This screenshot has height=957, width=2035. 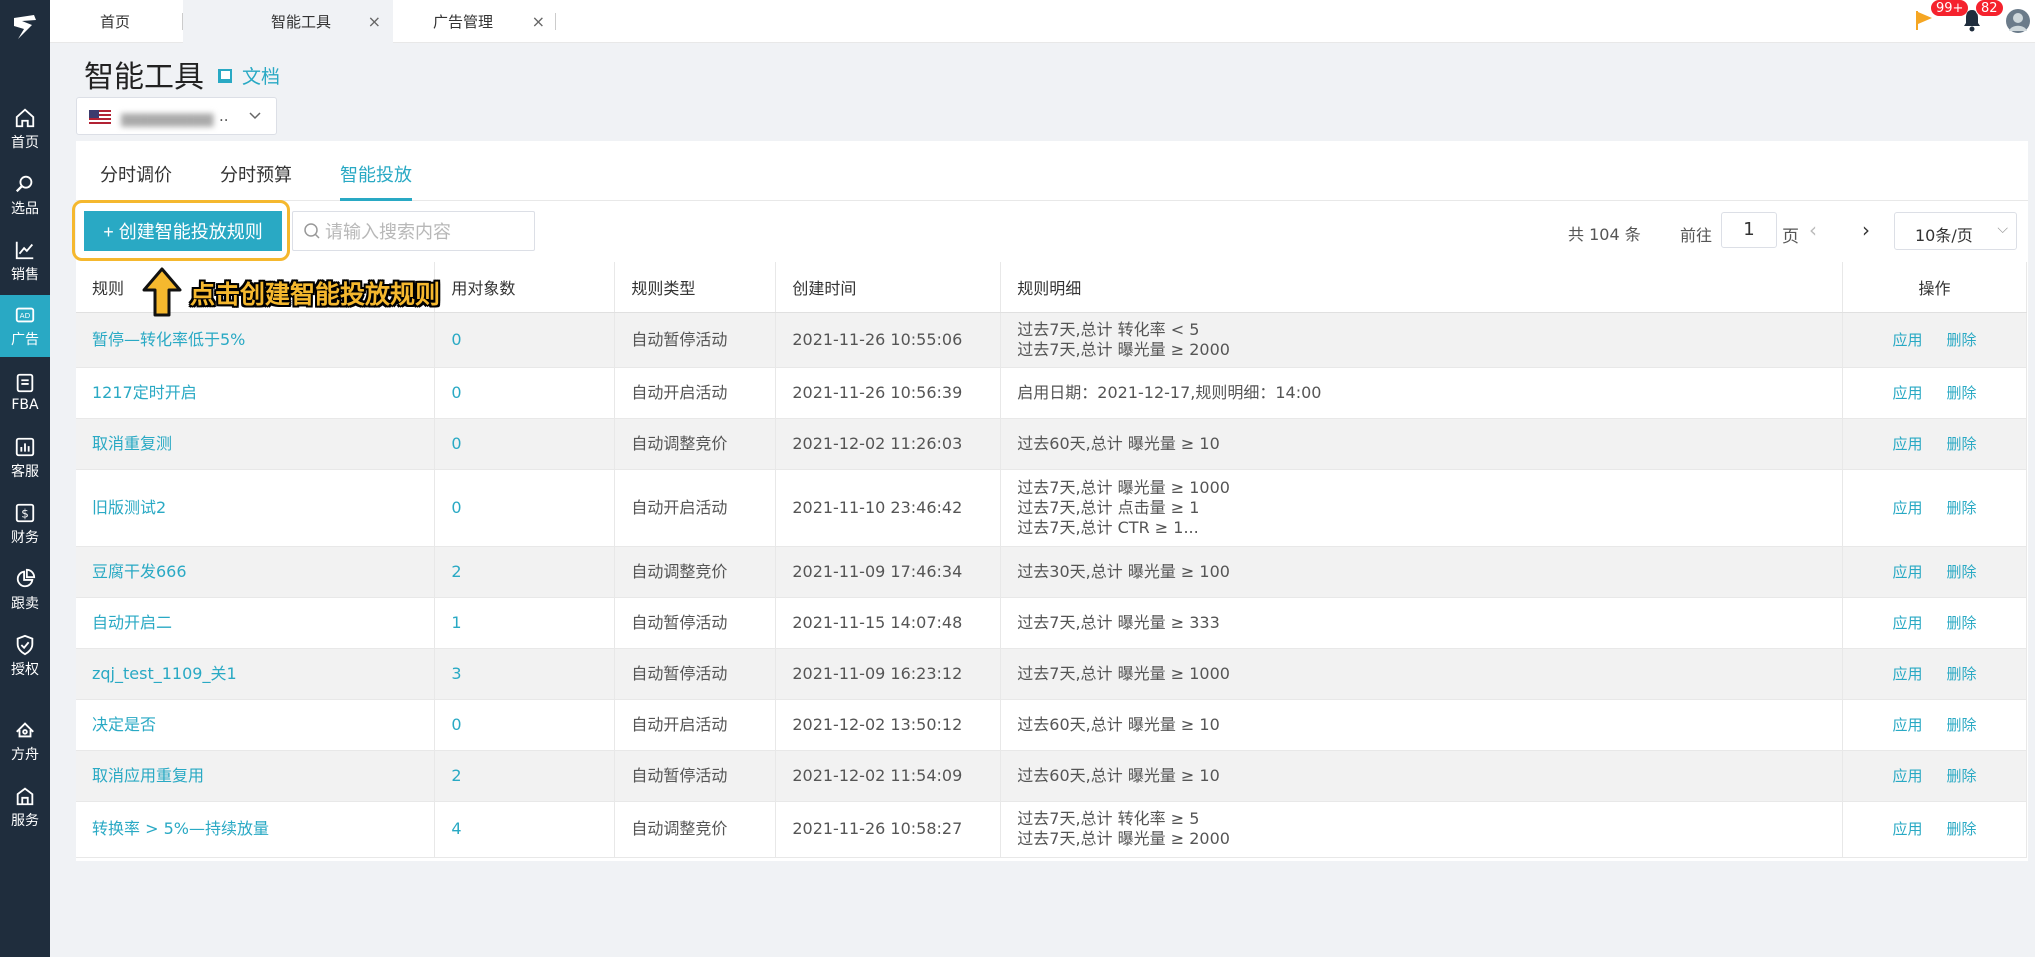 What do you see at coordinates (25, 590) in the screenshot?
I see `sidebar-item-follow-sell: 跟卖` at bounding box center [25, 590].